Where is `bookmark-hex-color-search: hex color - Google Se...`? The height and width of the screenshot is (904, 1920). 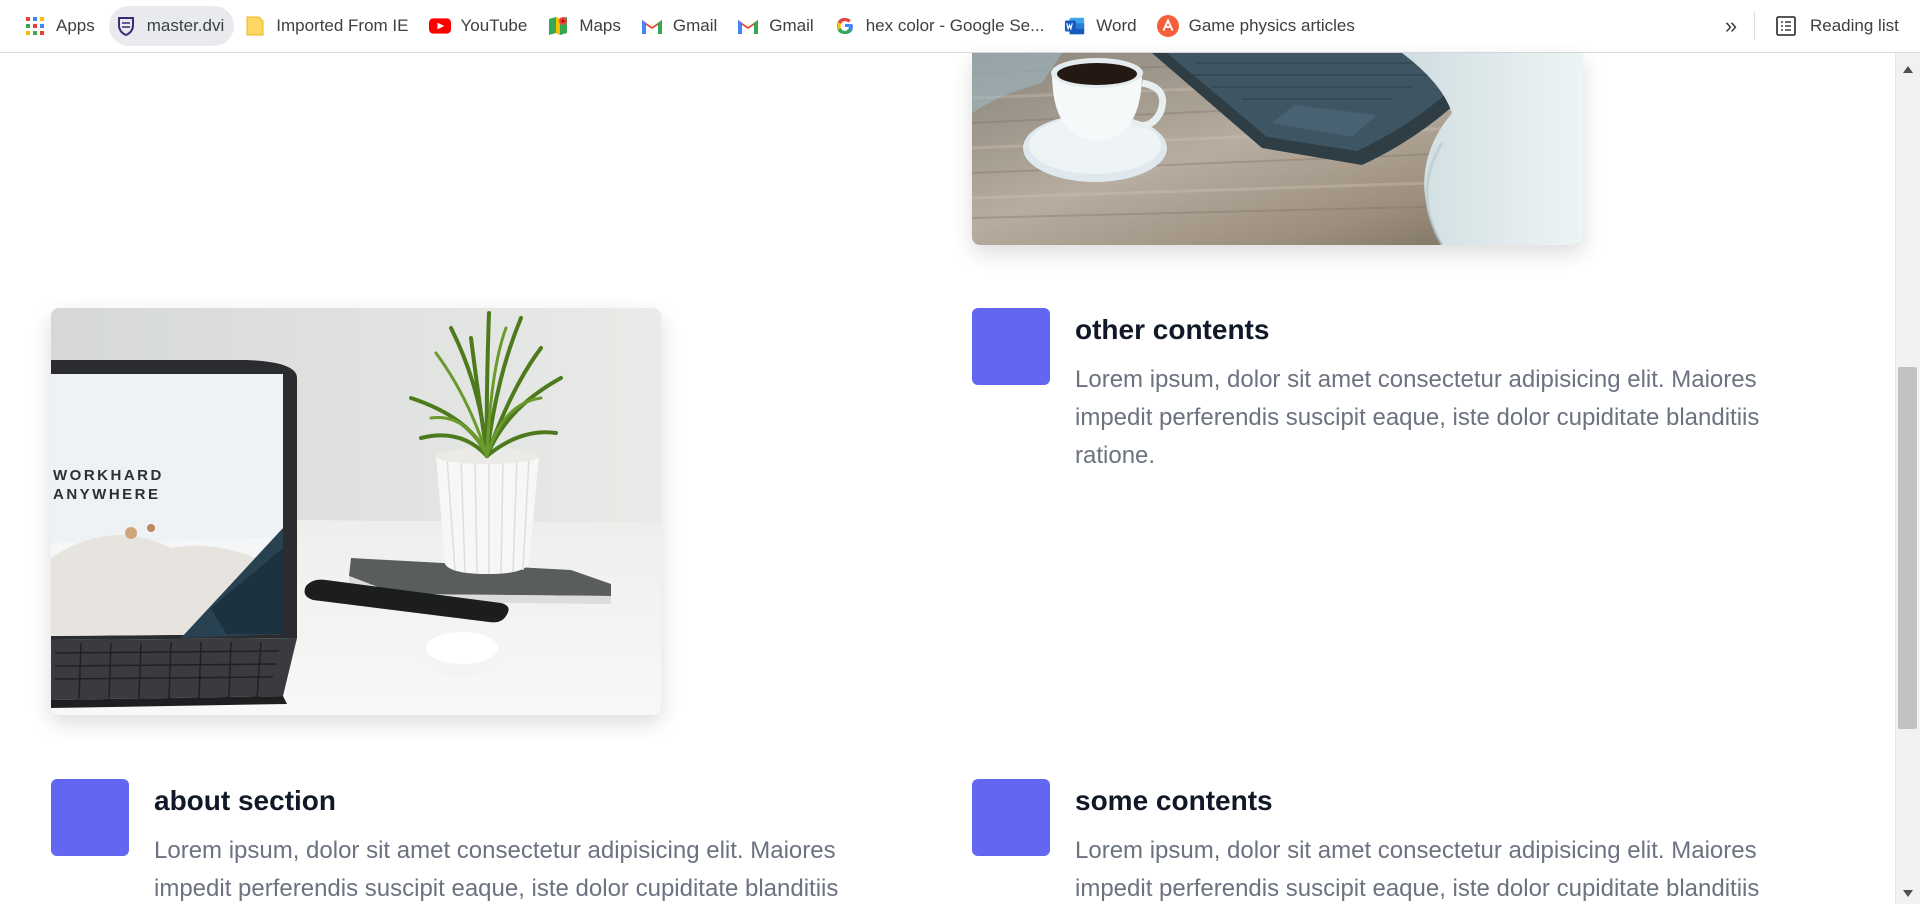
bookmark-hex-color-search: hex color - Google Se... is located at coordinates (941, 26).